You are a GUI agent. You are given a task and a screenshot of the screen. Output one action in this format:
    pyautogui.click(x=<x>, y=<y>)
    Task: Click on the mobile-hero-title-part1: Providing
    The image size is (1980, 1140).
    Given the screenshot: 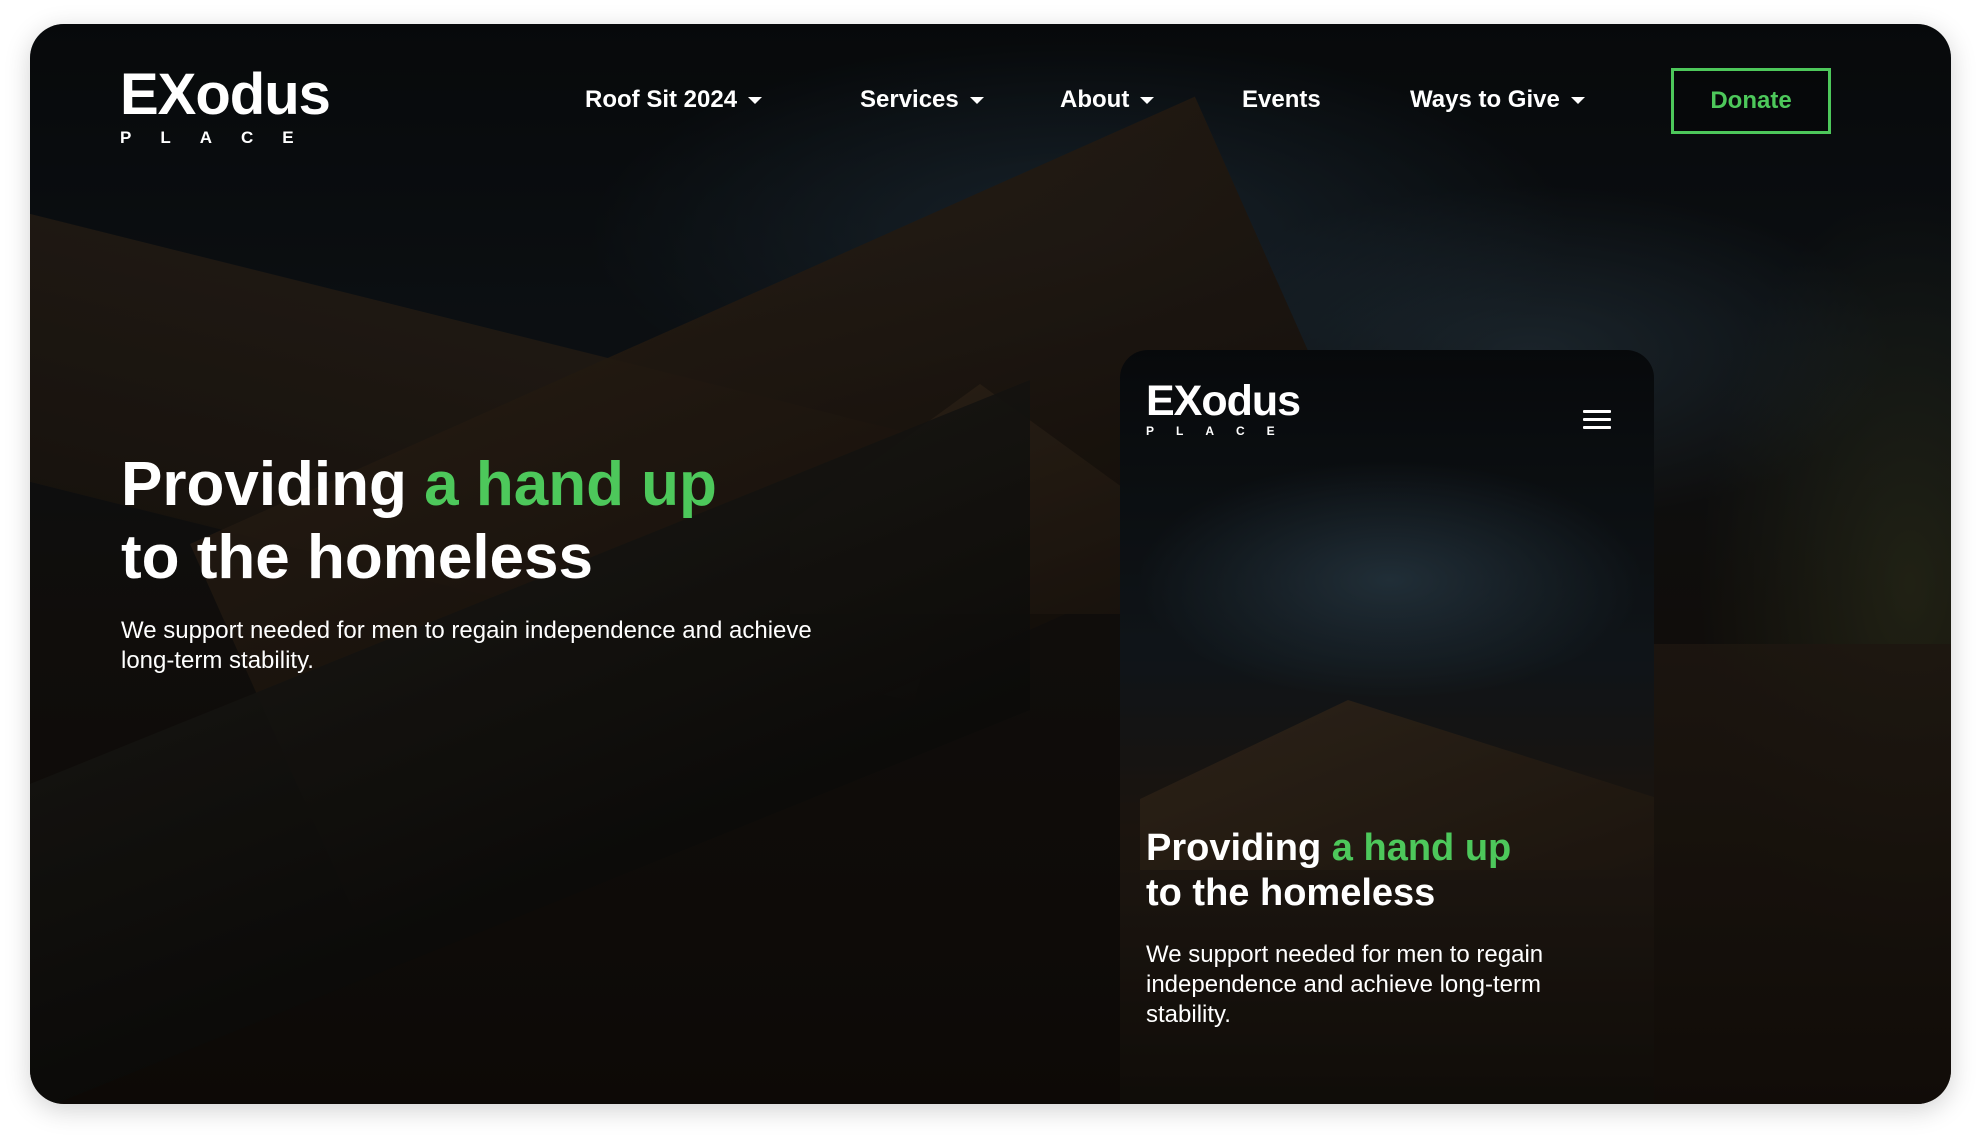 What is the action you would take?
    pyautogui.click(x=1239, y=848)
    